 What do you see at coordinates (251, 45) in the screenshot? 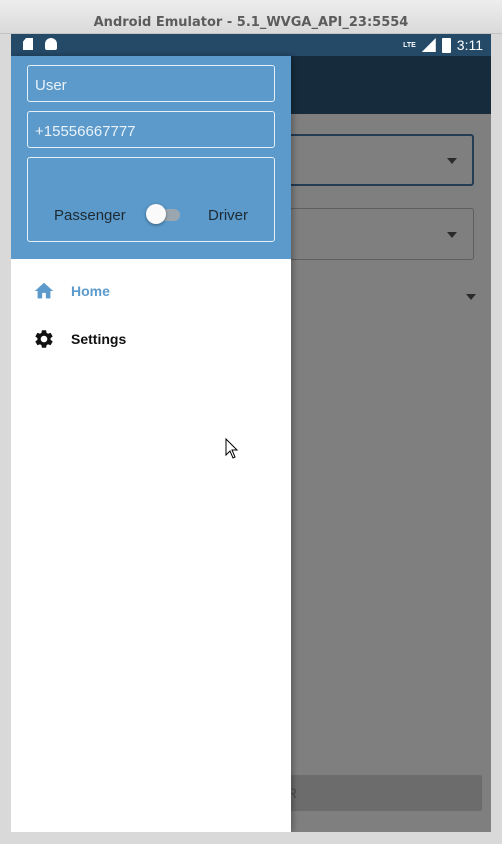
I see `status-bar: LTE 3:11` at bounding box center [251, 45].